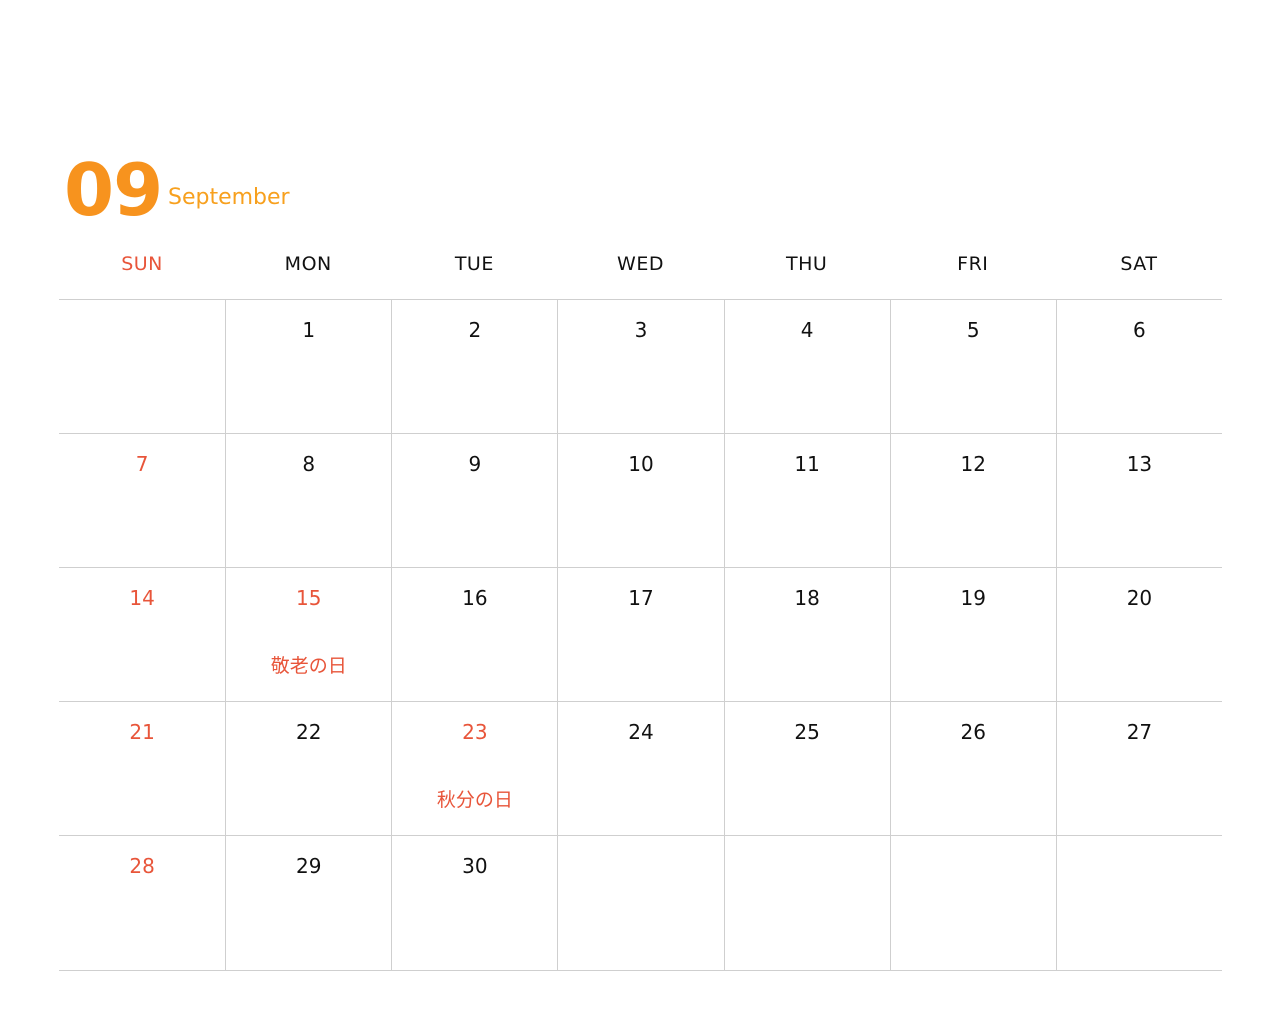 Image resolution: width=1280 pixels, height=1031 pixels. I want to click on day-cell: 12, so click(972, 501).